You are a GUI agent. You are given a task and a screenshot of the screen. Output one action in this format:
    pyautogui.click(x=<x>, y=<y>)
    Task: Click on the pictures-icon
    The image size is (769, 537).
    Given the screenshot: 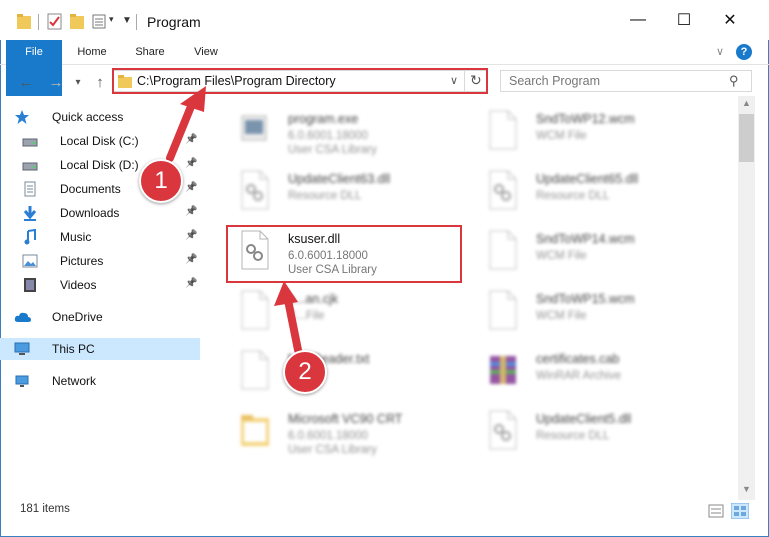 What is the action you would take?
    pyautogui.click(x=30, y=261)
    